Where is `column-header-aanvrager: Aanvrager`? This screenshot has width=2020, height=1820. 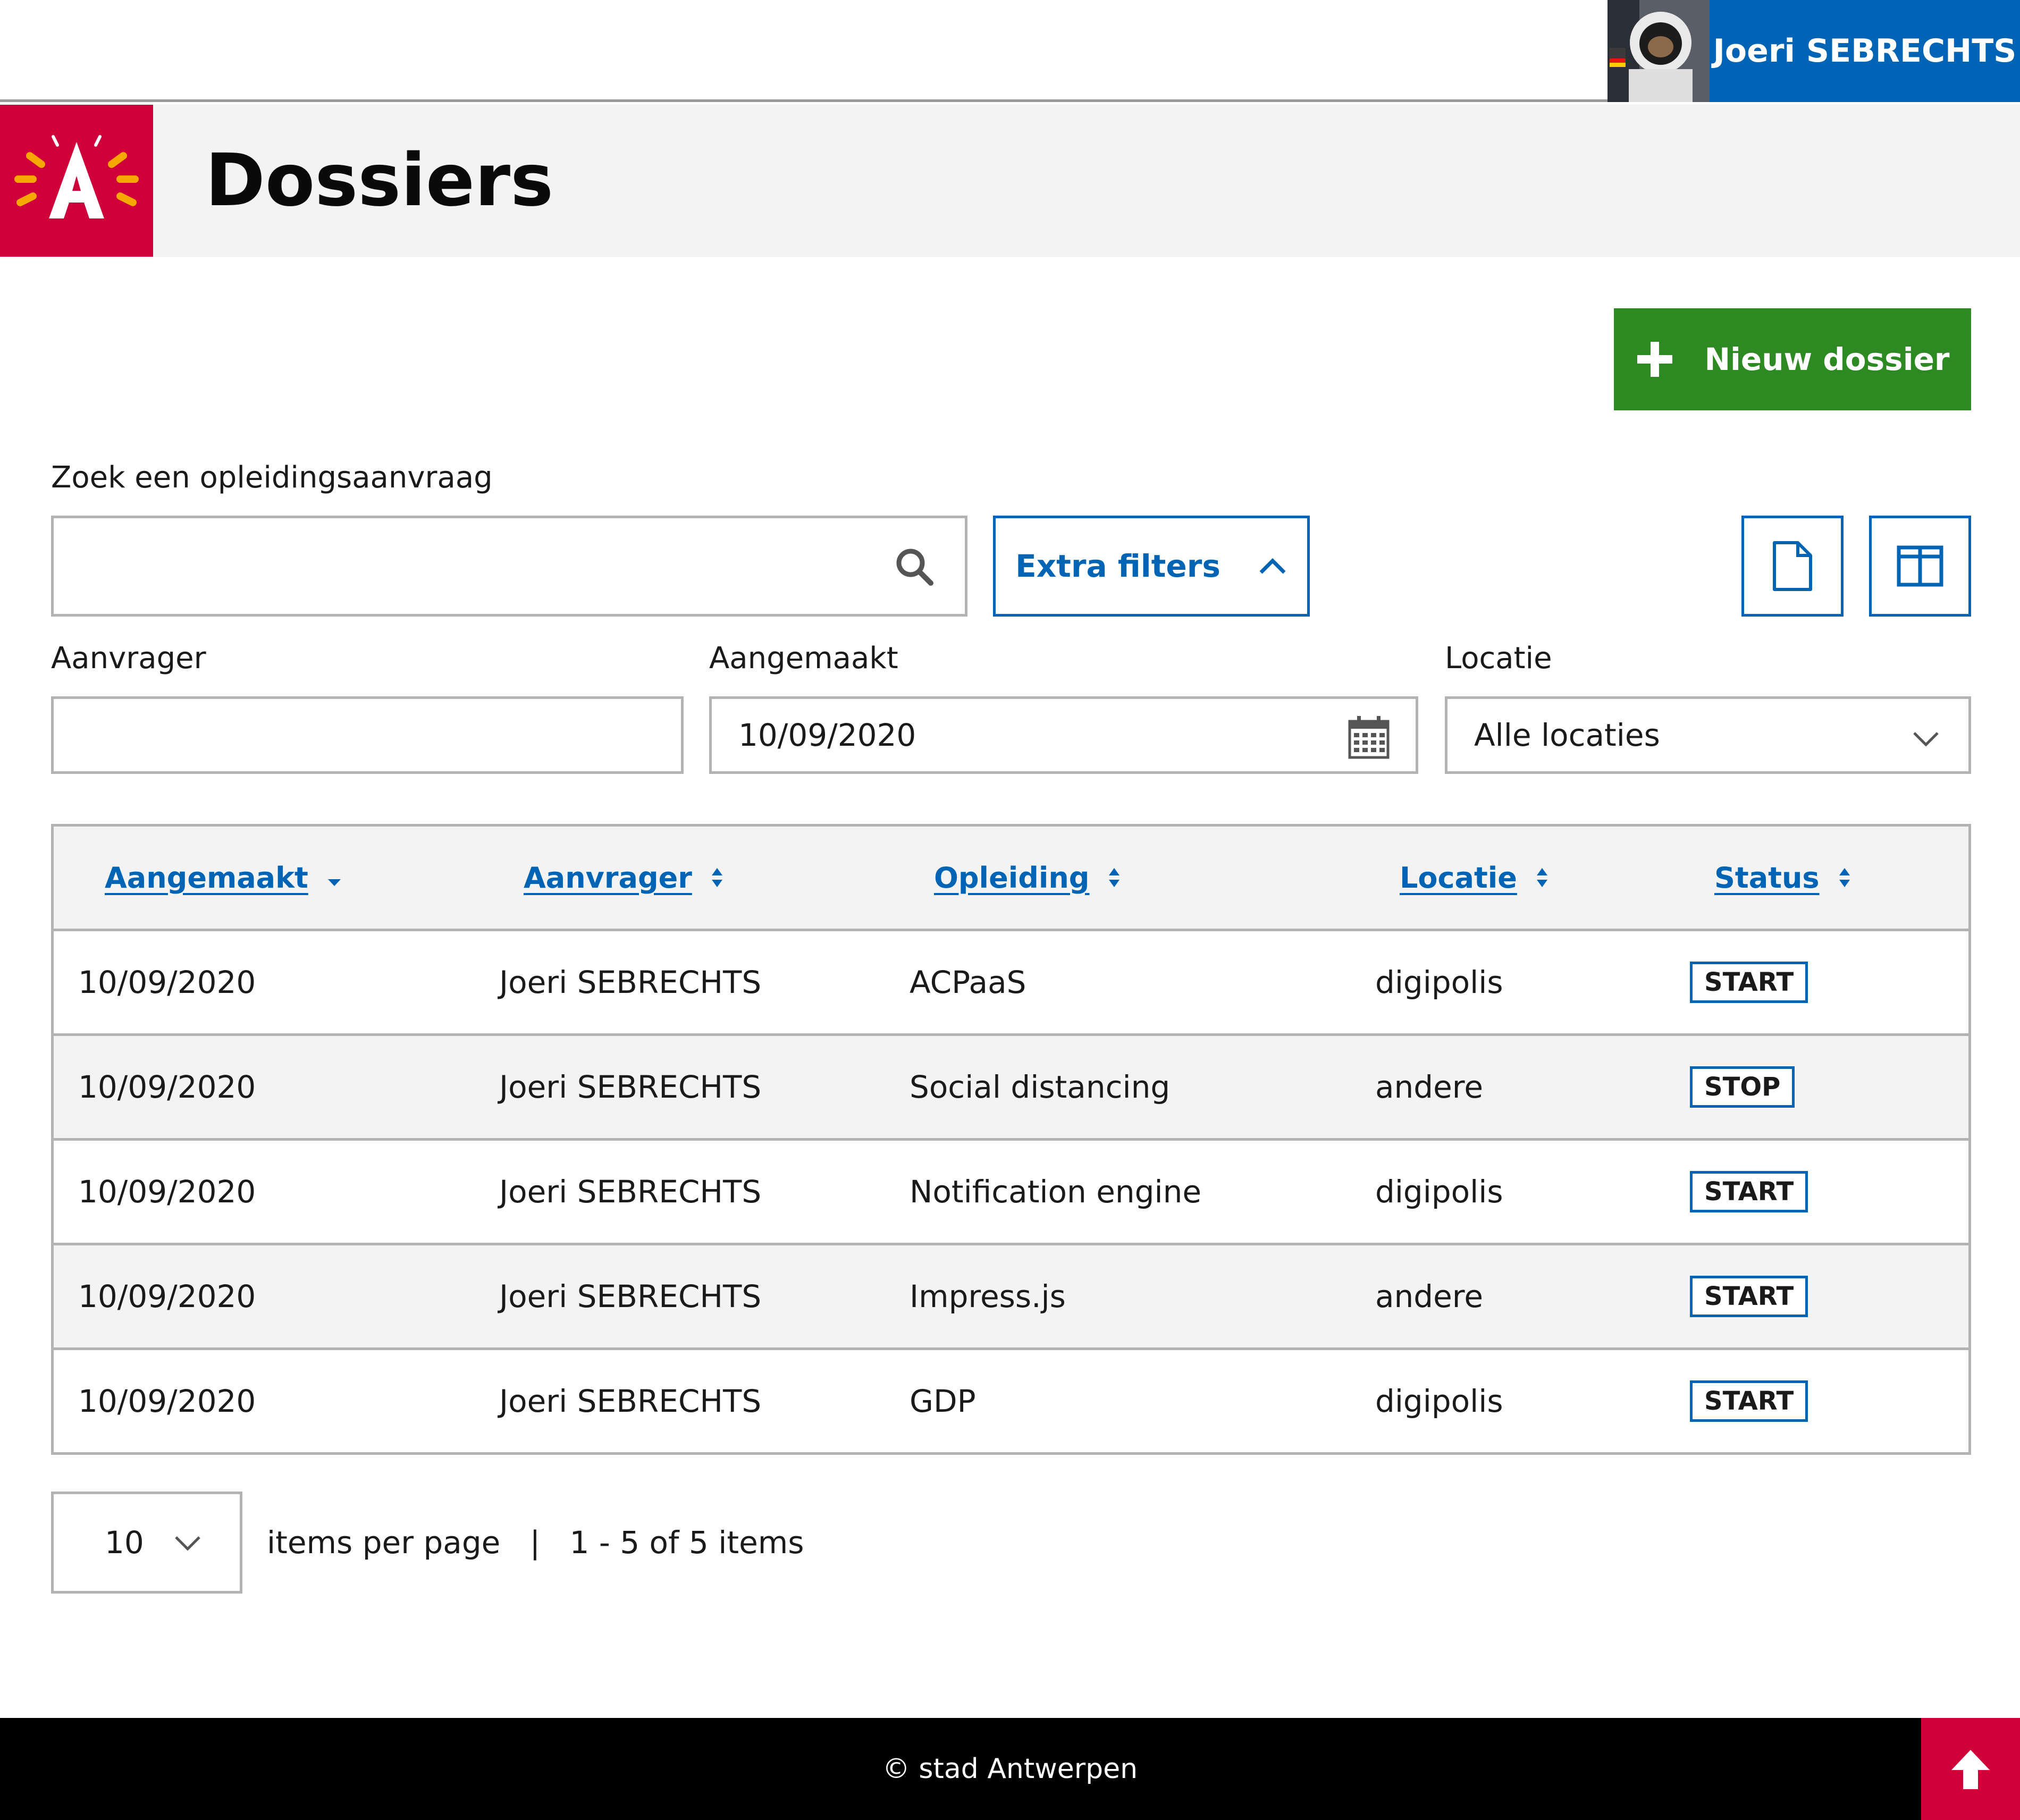 column-header-aanvrager: Aanvrager is located at coordinates (624, 878).